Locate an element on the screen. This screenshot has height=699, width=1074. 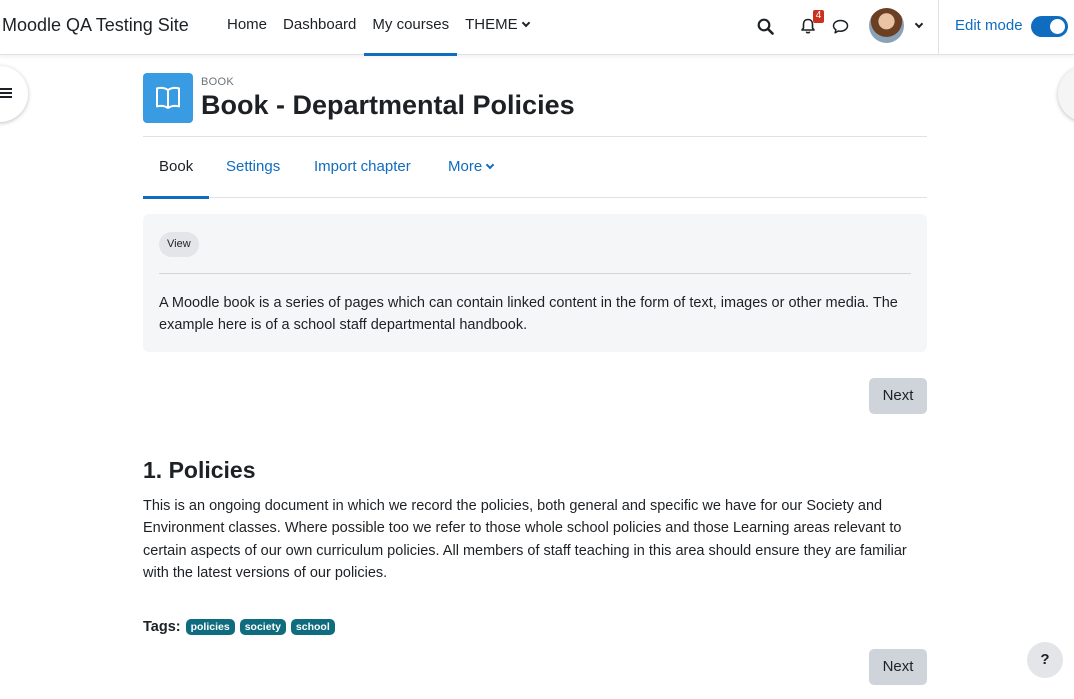
tag-society: society is located at coordinates (262, 627).